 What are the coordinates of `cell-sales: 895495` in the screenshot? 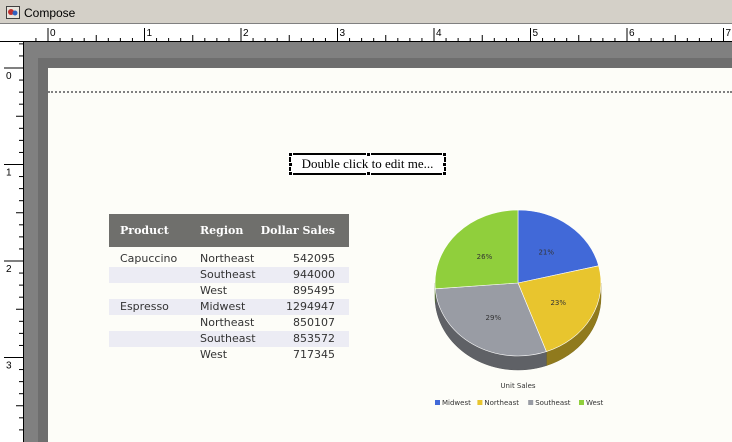 It's located at (314, 290).